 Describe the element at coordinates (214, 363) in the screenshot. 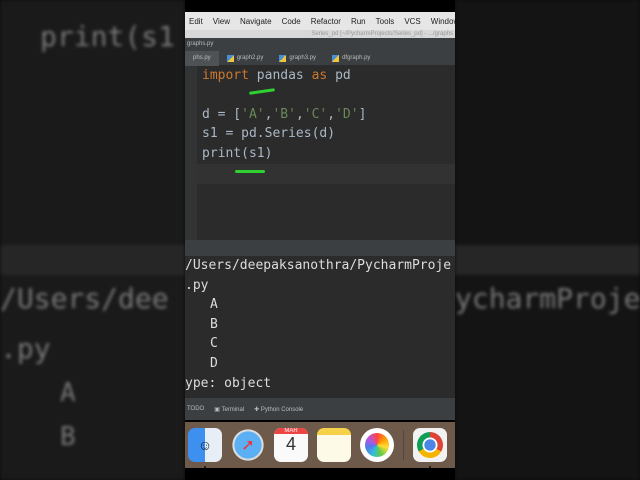

I see `output-row: D` at that location.